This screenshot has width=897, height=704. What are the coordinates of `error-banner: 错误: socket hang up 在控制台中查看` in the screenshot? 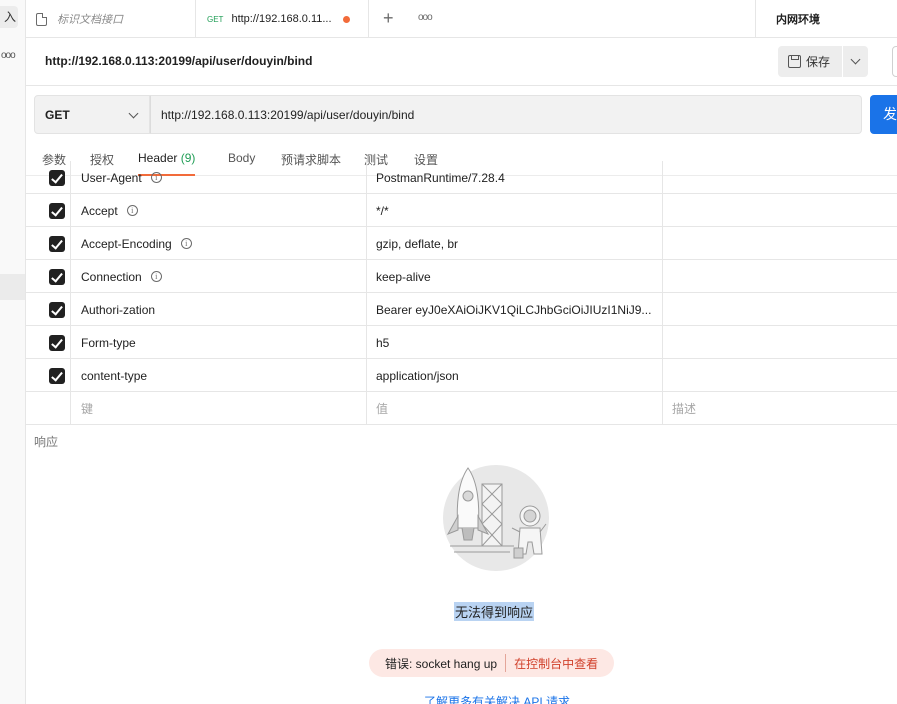 It's located at (492, 663).